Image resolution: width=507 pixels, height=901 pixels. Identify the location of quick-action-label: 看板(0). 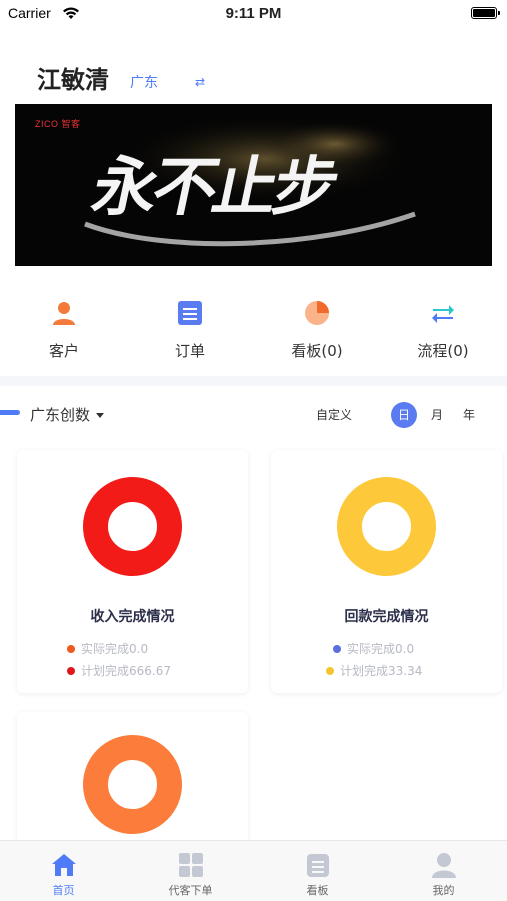
(317, 351).